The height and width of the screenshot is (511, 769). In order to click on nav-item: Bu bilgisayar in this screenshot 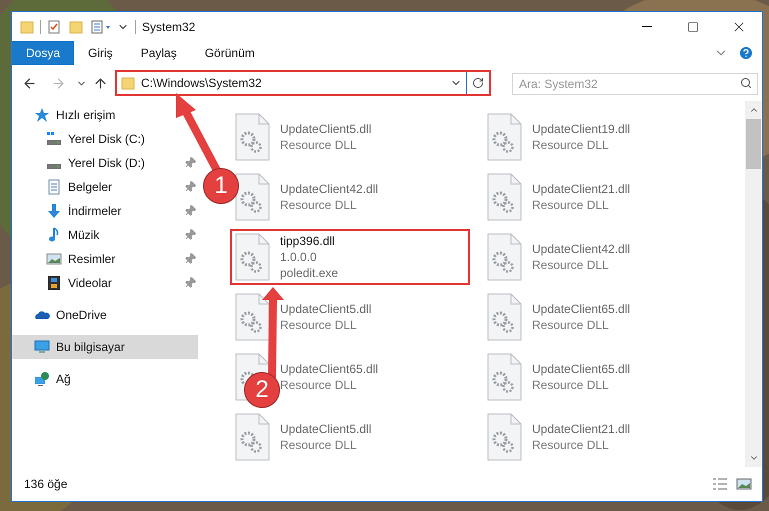, I will do `click(105, 347)`.